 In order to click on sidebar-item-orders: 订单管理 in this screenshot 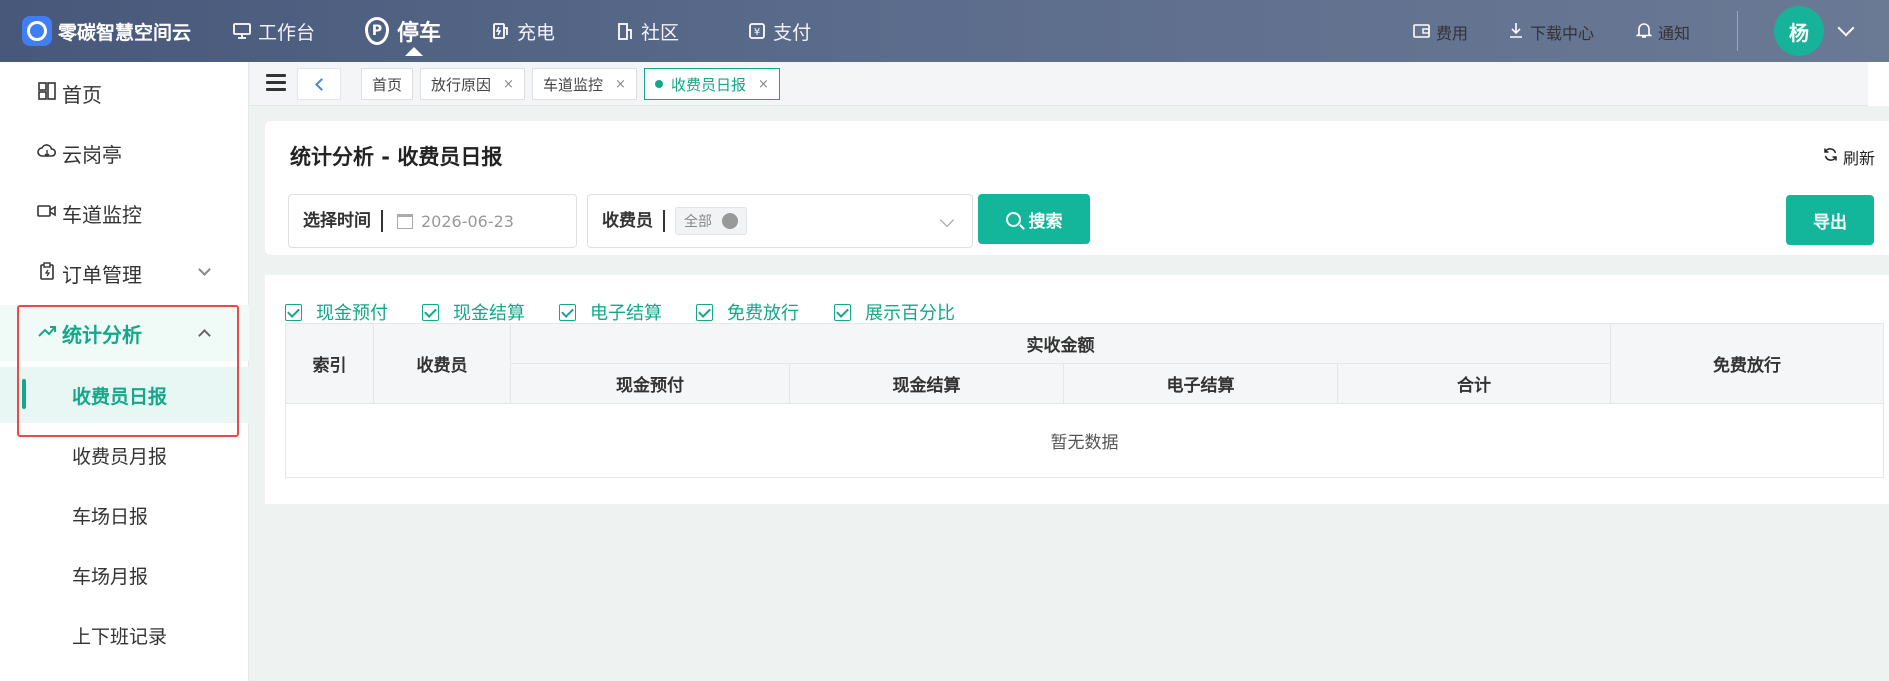, I will do `click(124, 273)`.